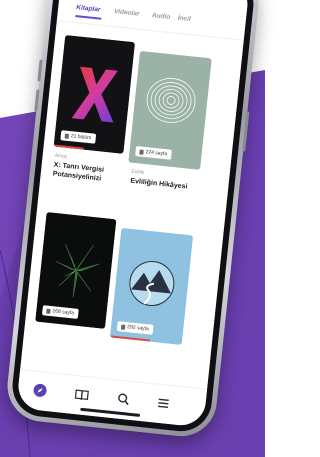 This screenshot has width=320, height=457. What do you see at coordinates (94, 94) in the screenshot?
I see `book-card: 21 bölüm` at bounding box center [94, 94].